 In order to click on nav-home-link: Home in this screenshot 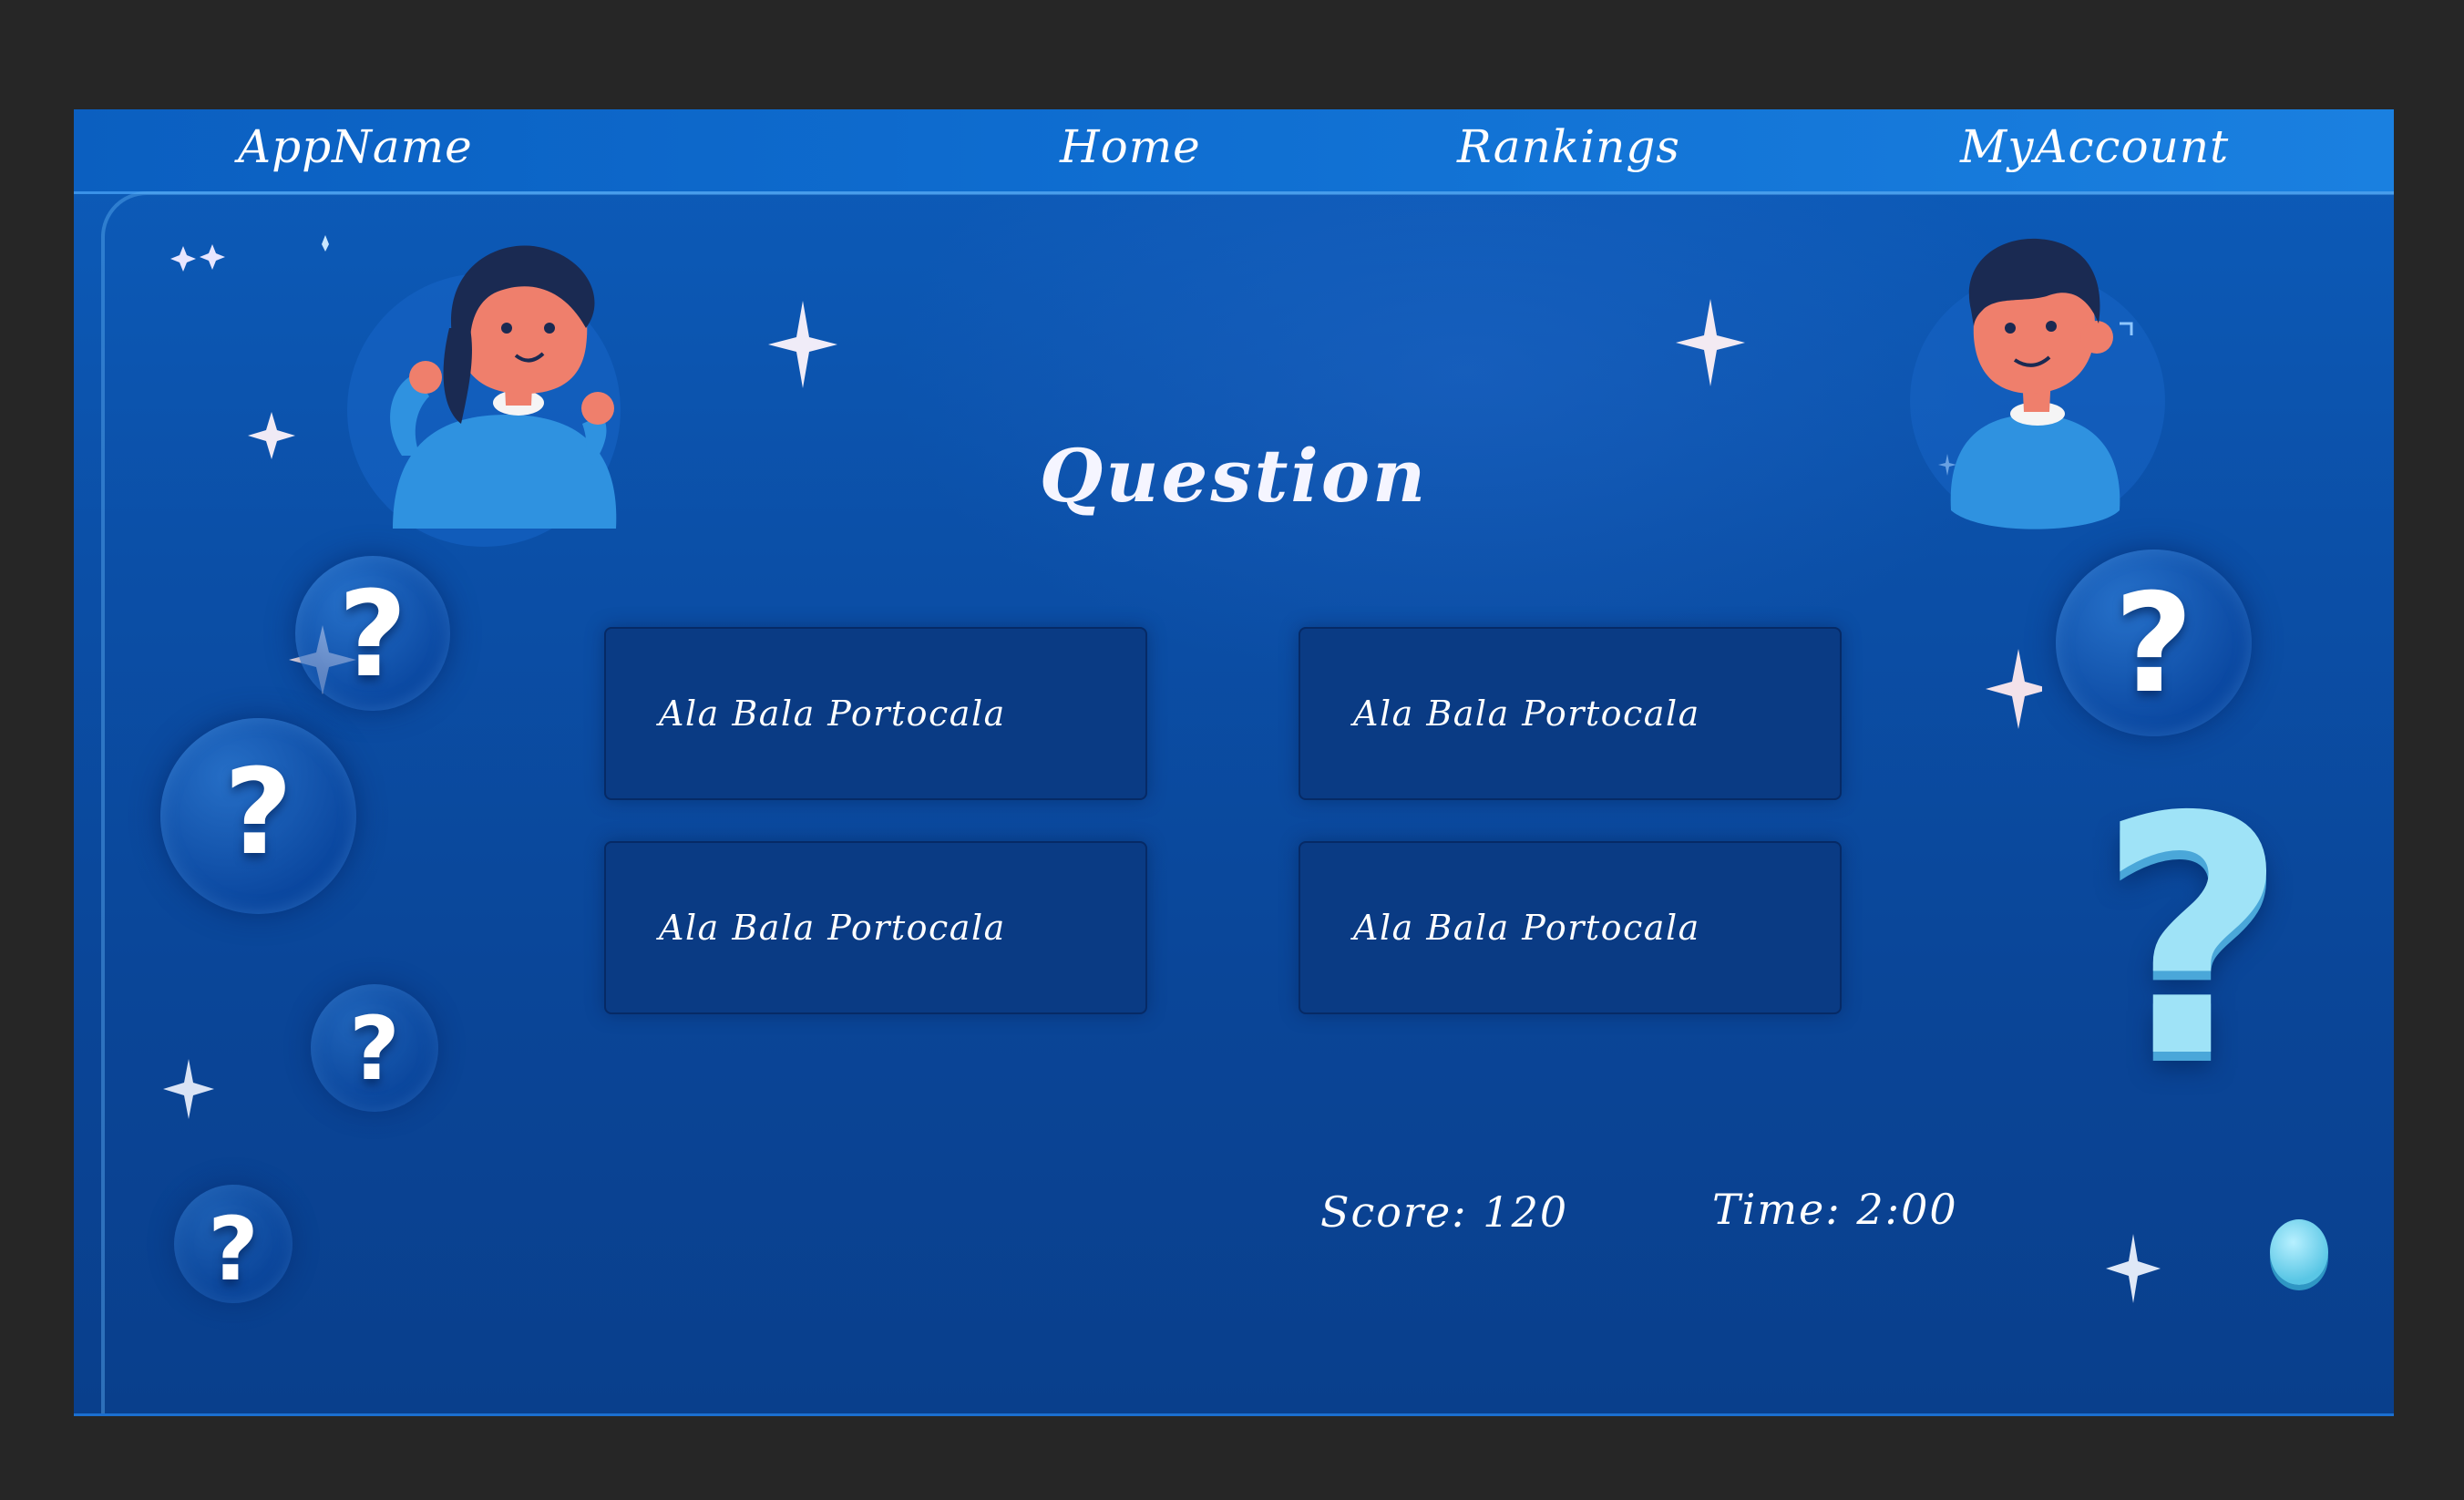, I will do `click(1130, 146)`.